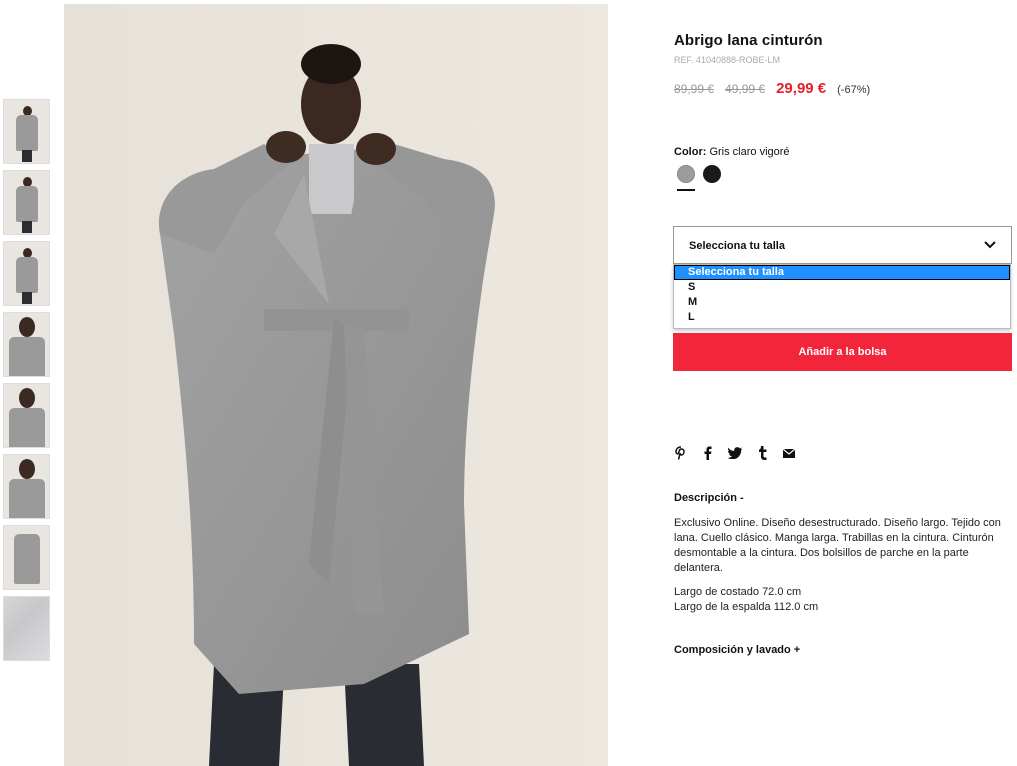  Describe the element at coordinates (738, 592) in the screenshot. I see `measure-side-length: Largo de costado 72.0 cm` at that location.